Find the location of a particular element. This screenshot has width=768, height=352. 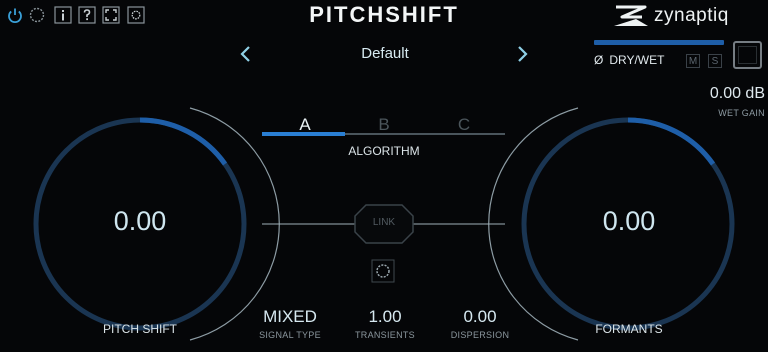

algorithm-option-a: A is located at coordinates (305, 125).